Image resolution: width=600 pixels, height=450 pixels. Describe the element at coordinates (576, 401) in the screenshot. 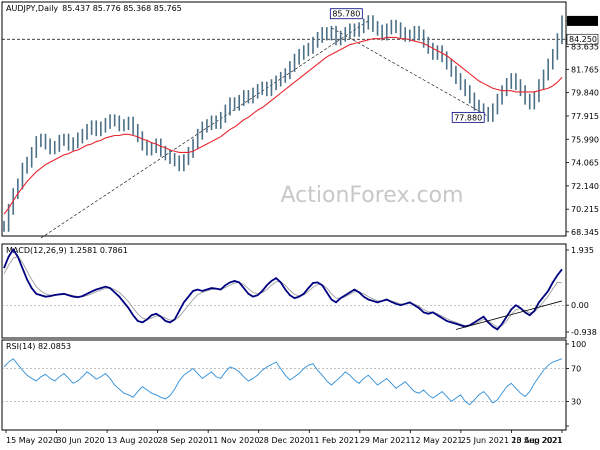

I see `rsi-y-label: 30` at that location.